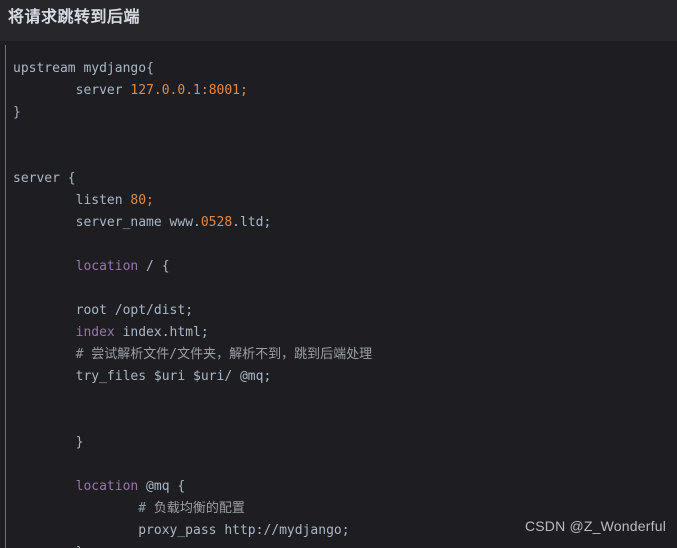 The image size is (677, 548). I want to click on code-left-rule, so click(5, 296).